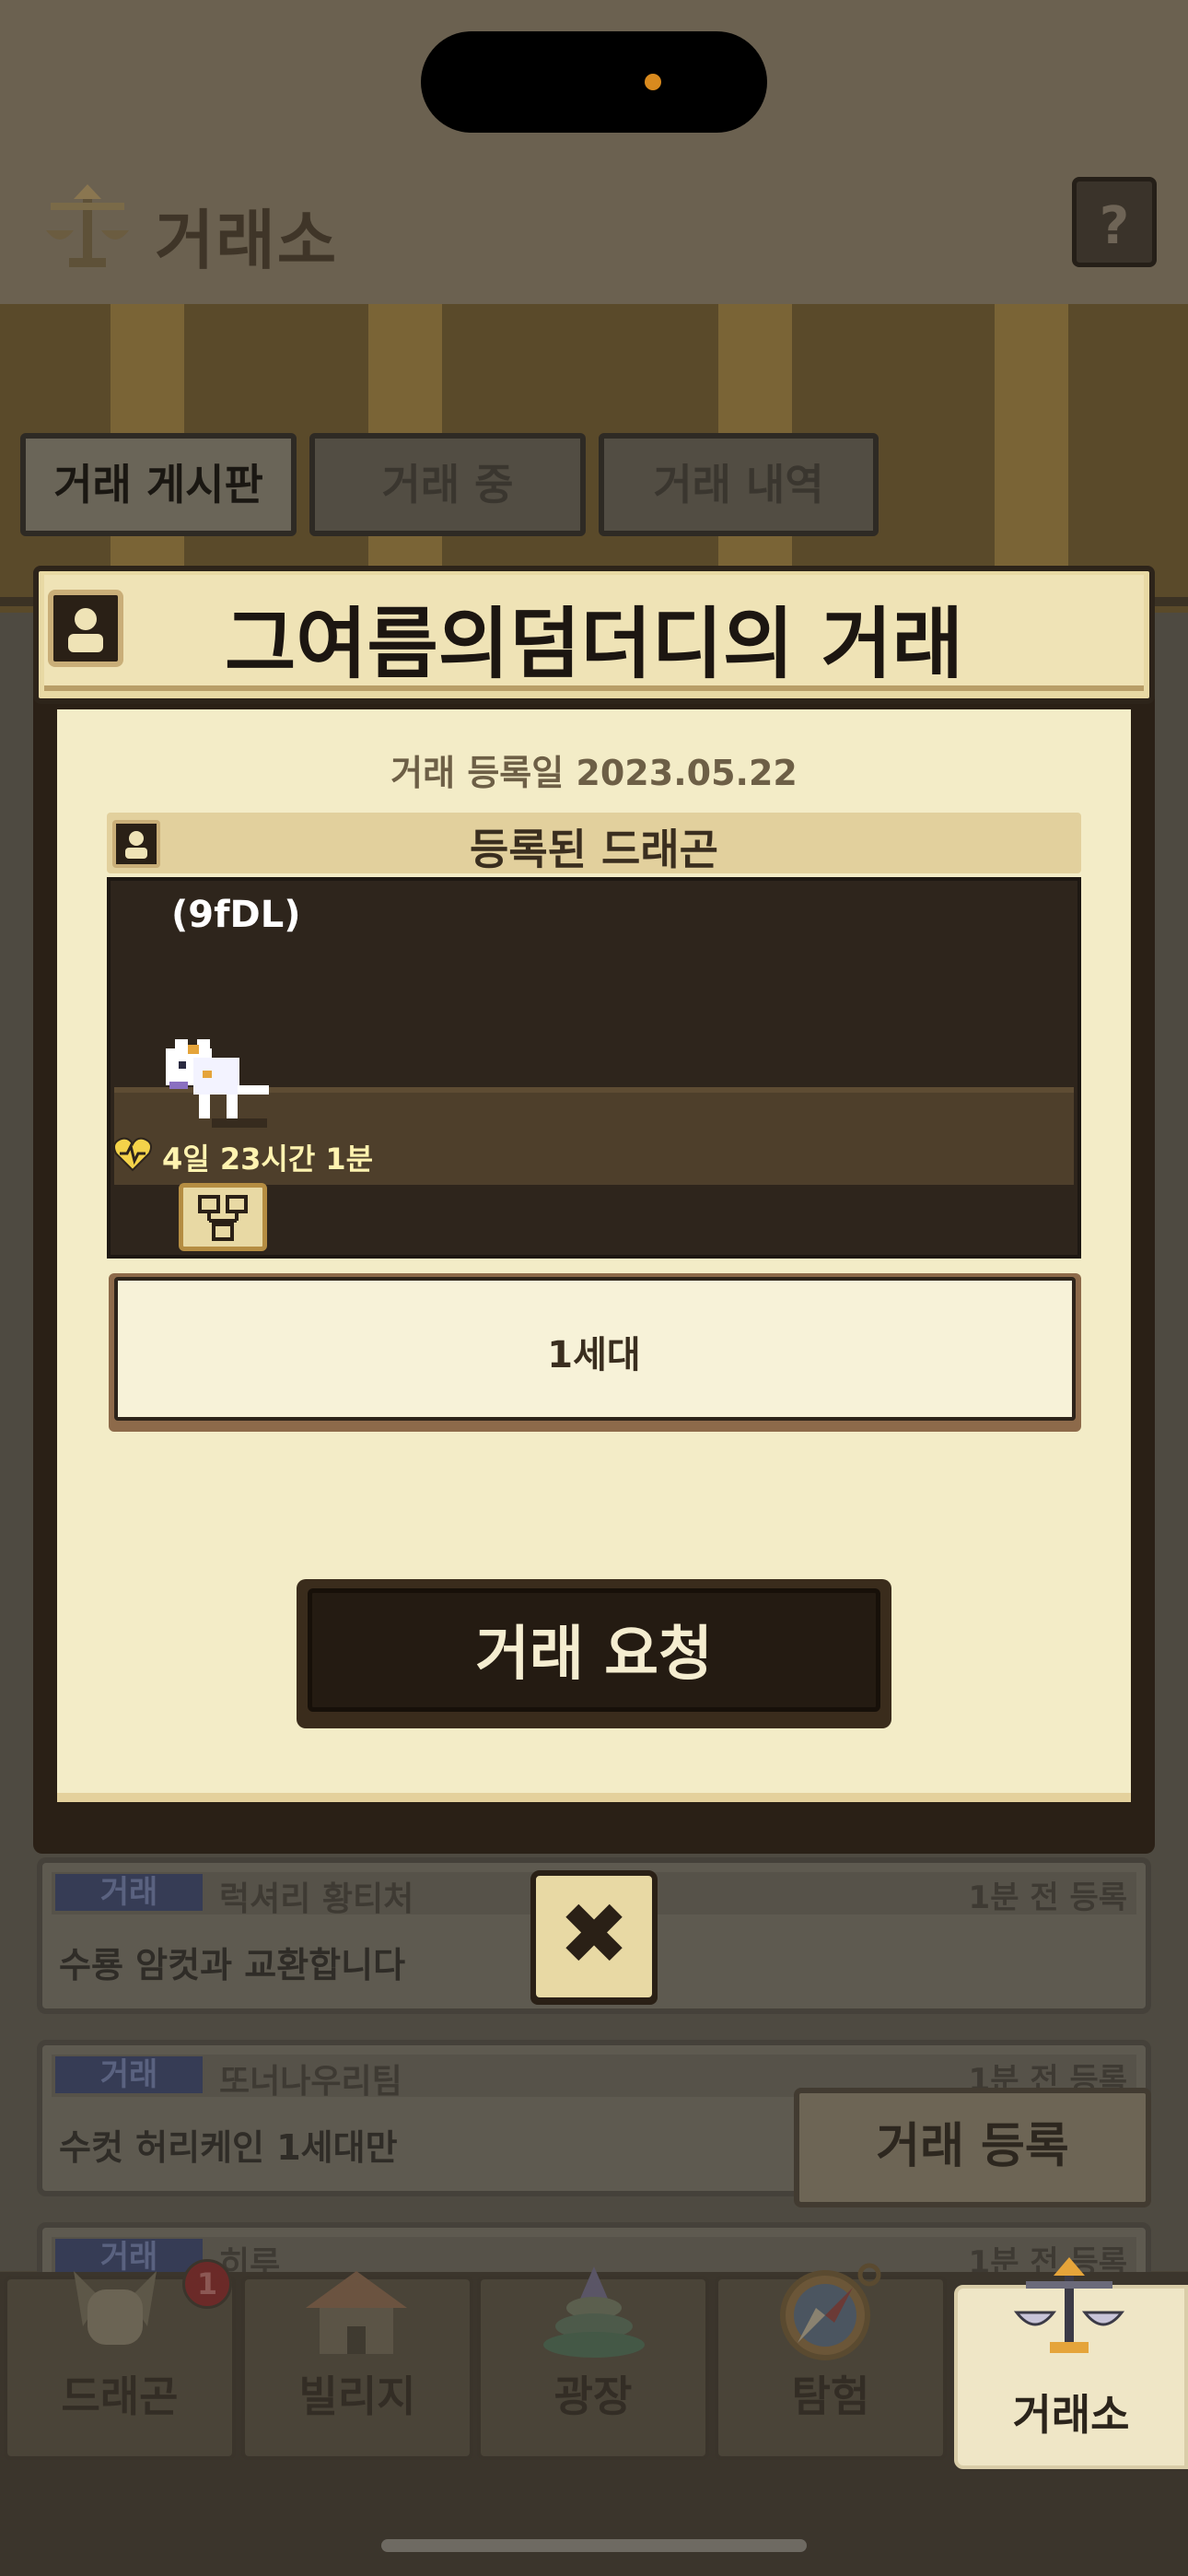 The width and height of the screenshot is (1188, 2576). What do you see at coordinates (311, 2082) in the screenshot?
I see `list-user: 또너나우리팀` at bounding box center [311, 2082].